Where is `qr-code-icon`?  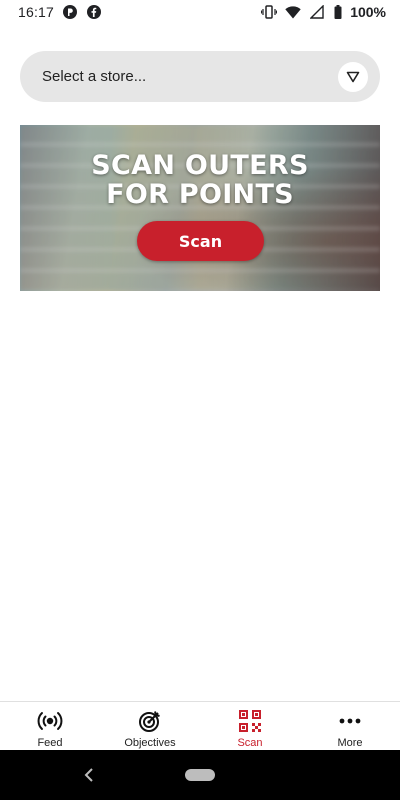 qr-code-icon is located at coordinates (250, 721).